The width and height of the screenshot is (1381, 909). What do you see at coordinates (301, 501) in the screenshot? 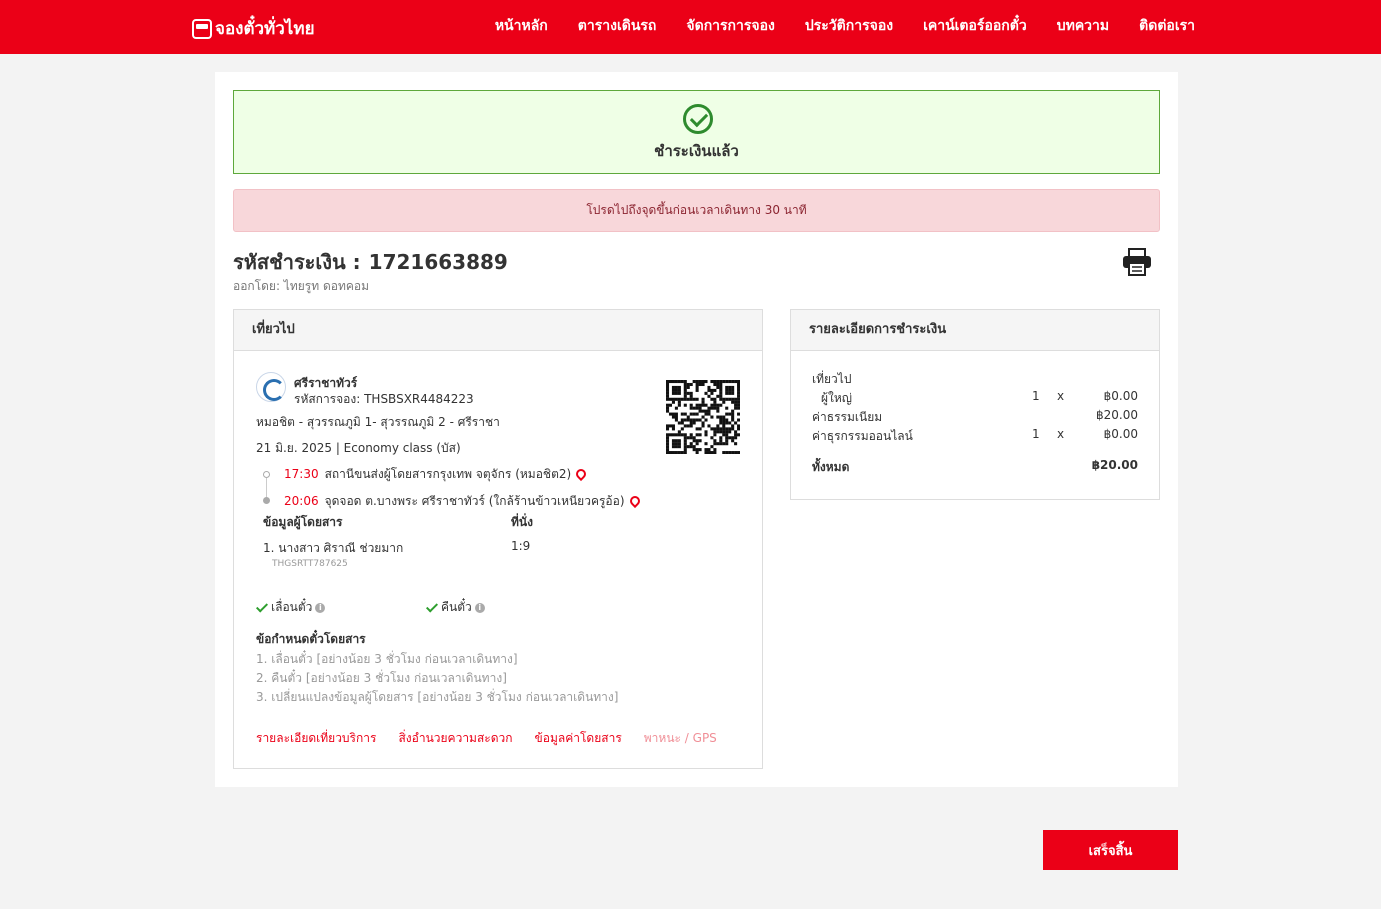
I see `arrival-time: 20:06` at bounding box center [301, 501].